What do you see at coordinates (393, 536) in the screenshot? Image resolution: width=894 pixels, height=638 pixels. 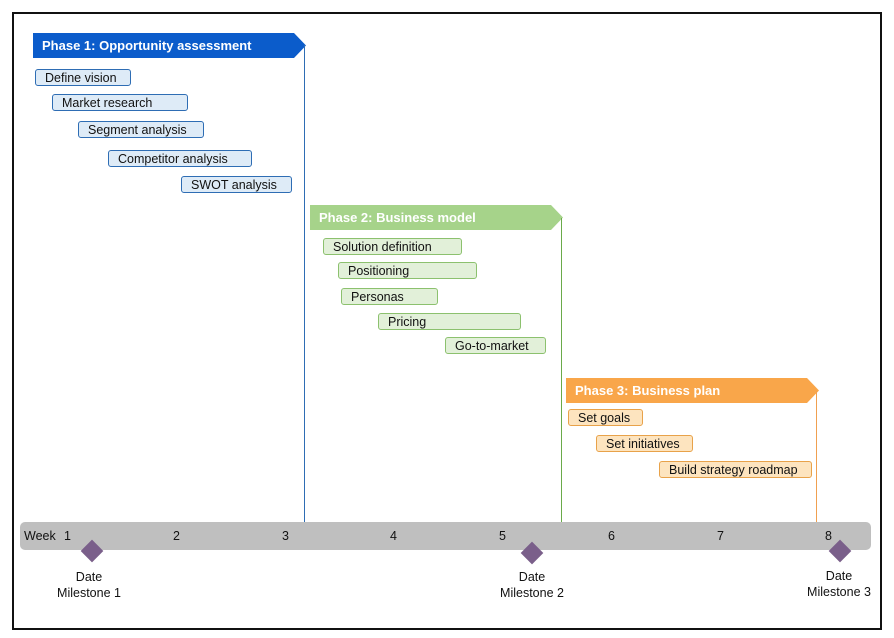 I see `week-4: 4` at bounding box center [393, 536].